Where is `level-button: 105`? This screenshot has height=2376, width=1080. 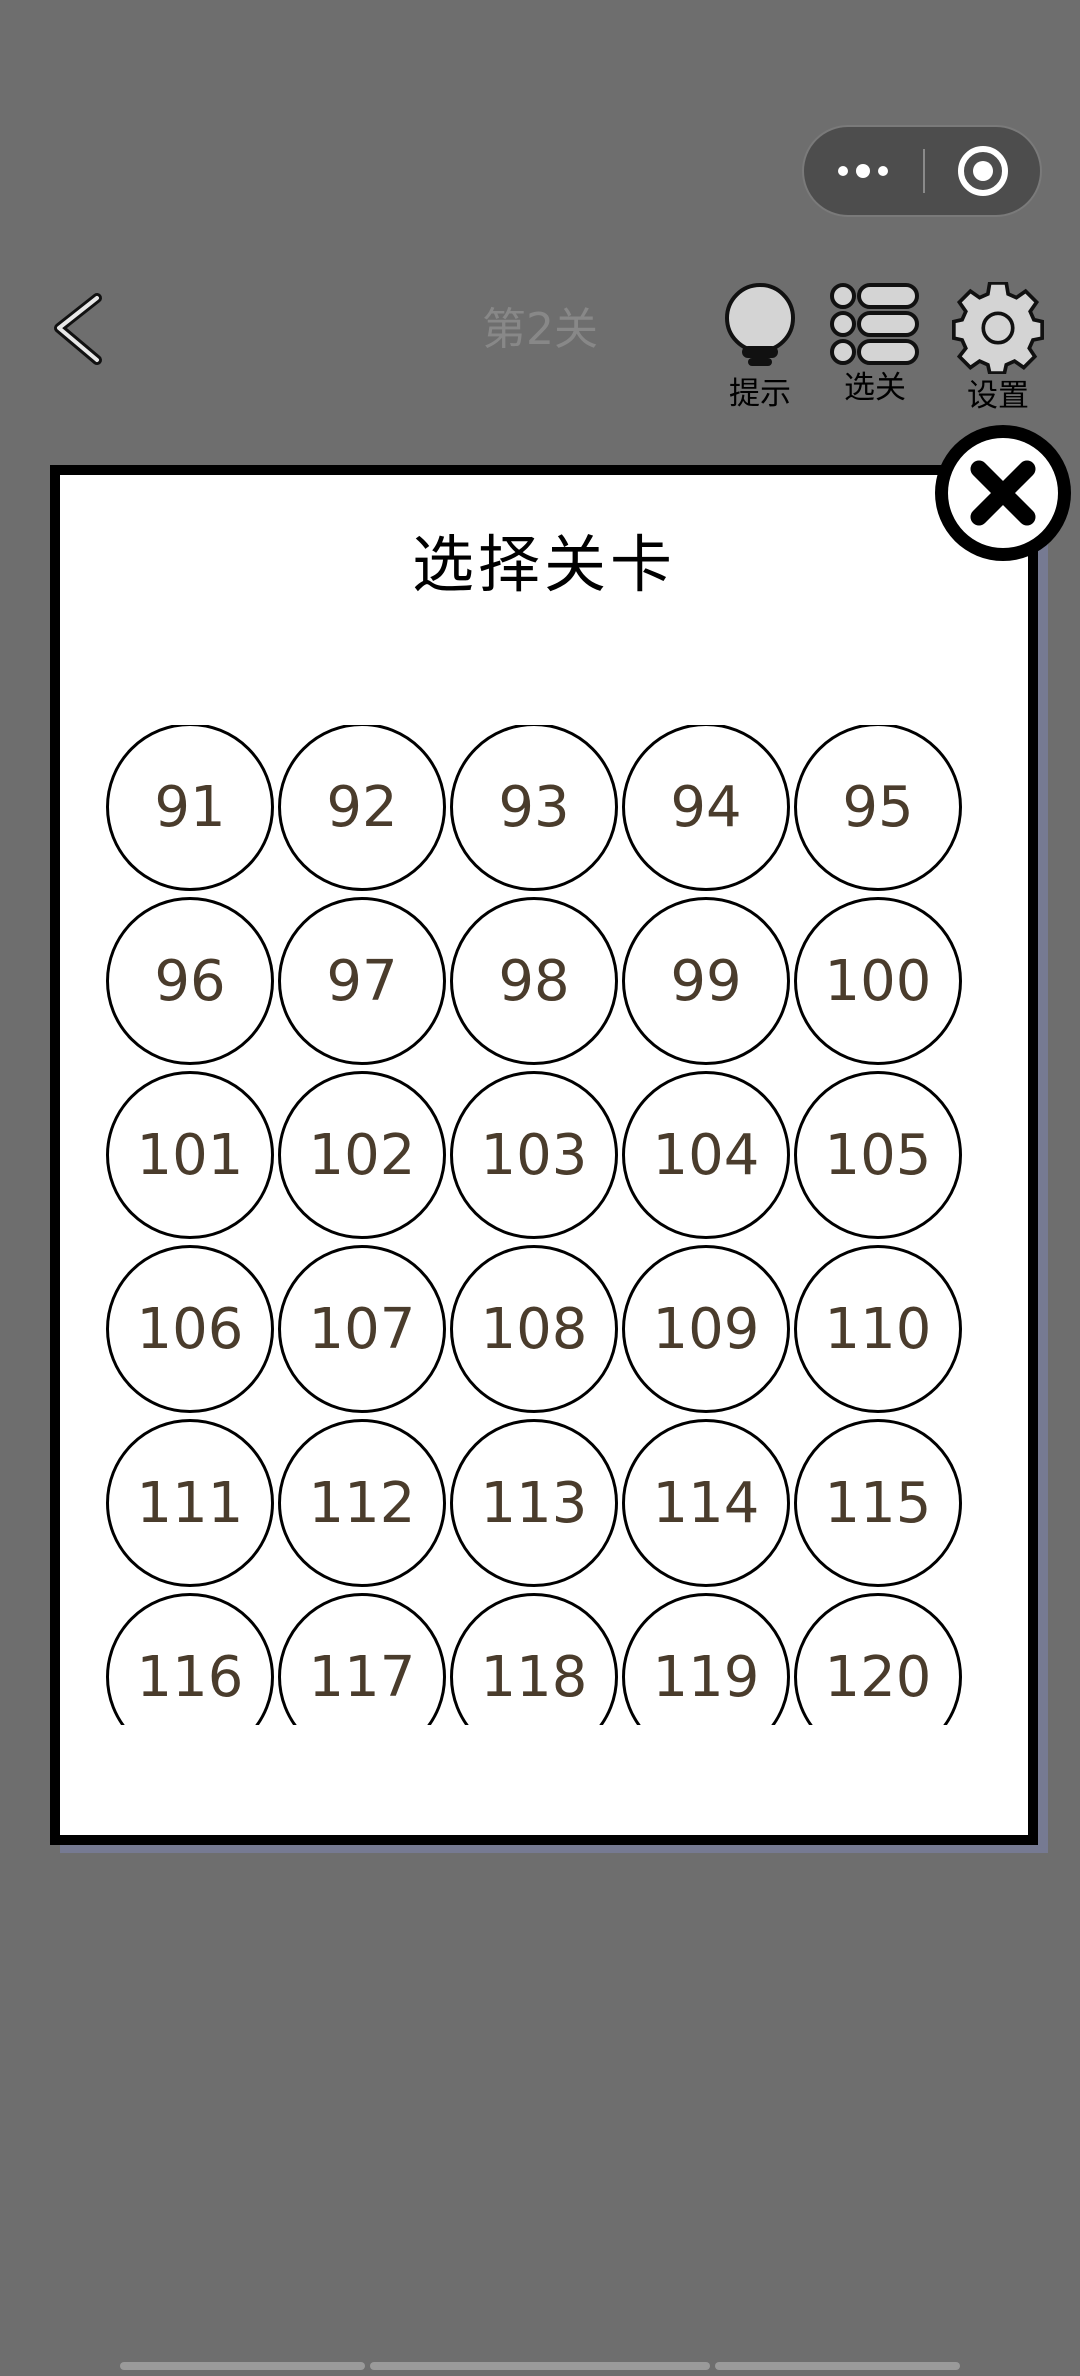
level-button: 105 is located at coordinates (878, 1155).